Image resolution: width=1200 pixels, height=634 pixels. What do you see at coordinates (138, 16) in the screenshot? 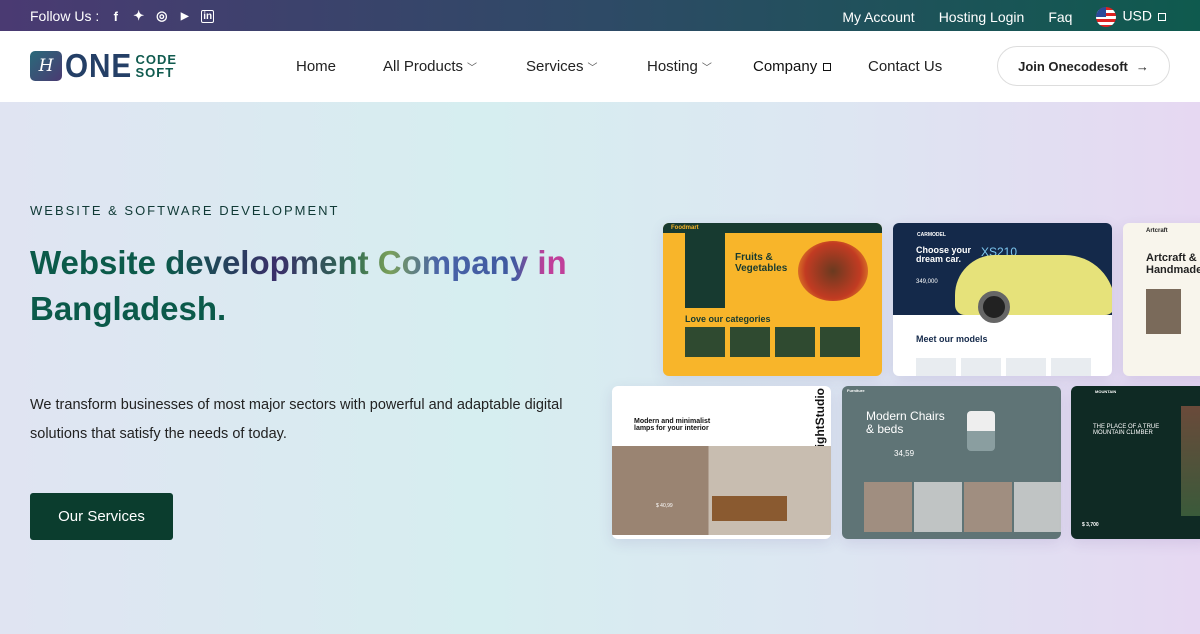
I see `twitter-icon: ✦` at bounding box center [138, 16].